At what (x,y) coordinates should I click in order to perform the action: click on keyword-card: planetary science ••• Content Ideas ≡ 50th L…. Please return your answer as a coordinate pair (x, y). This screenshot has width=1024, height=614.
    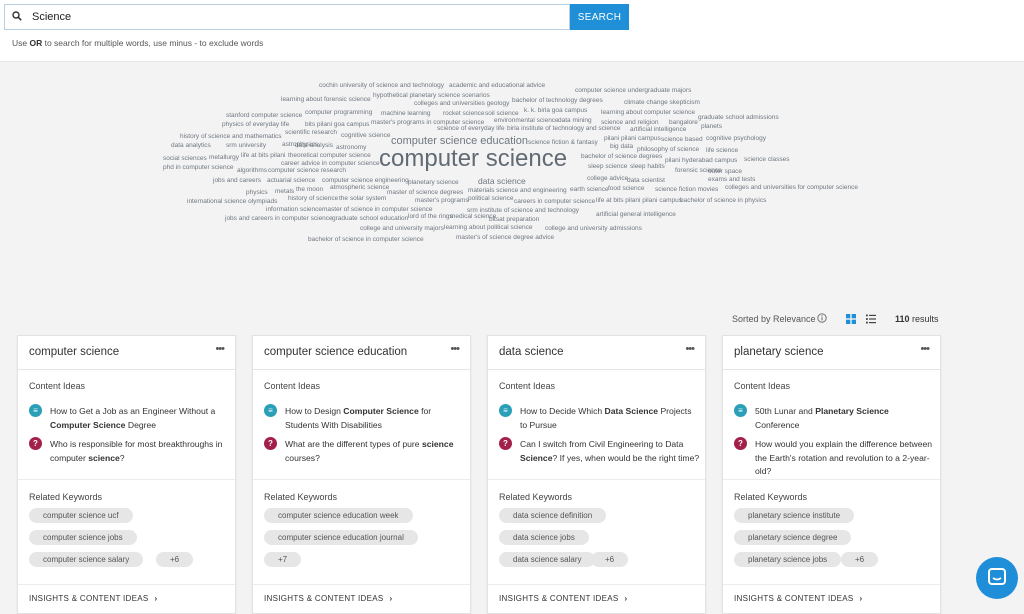
    Looking at the image, I should click on (831, 474).